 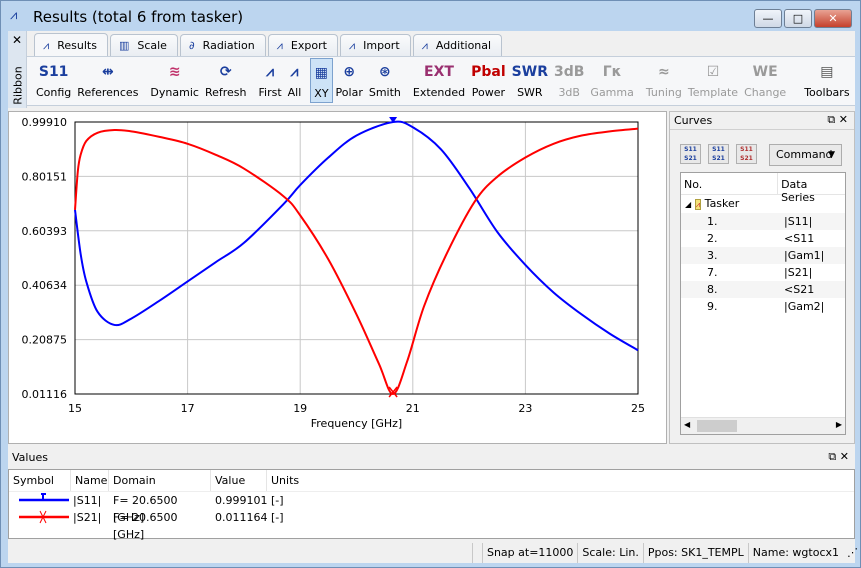 I want to click on curve-row: 1. |S11|, so click(x=763, y=221).